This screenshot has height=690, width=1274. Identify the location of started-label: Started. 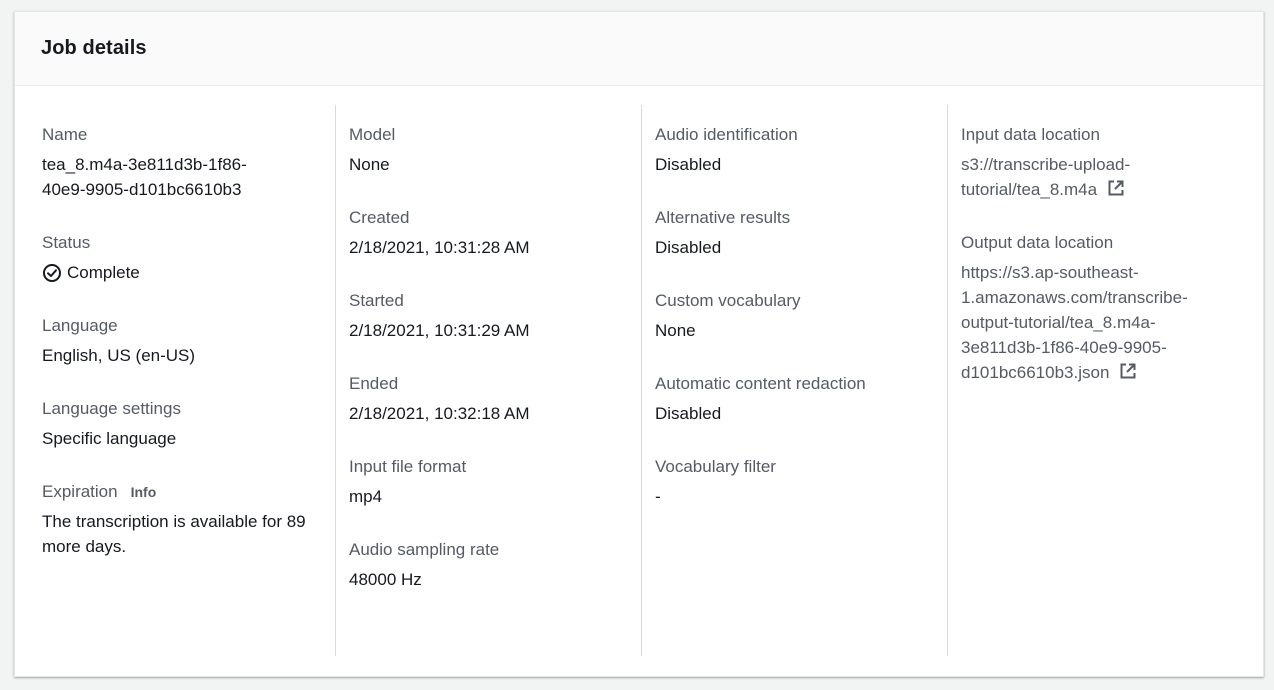
(376, 300).